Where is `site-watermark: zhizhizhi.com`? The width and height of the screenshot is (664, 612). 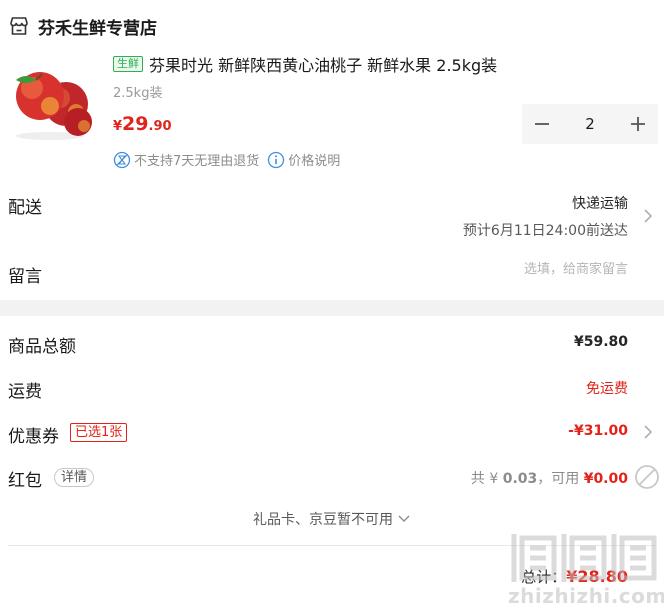 site-watermark: zhizhizhi.com is located at coordinates (586, 570).